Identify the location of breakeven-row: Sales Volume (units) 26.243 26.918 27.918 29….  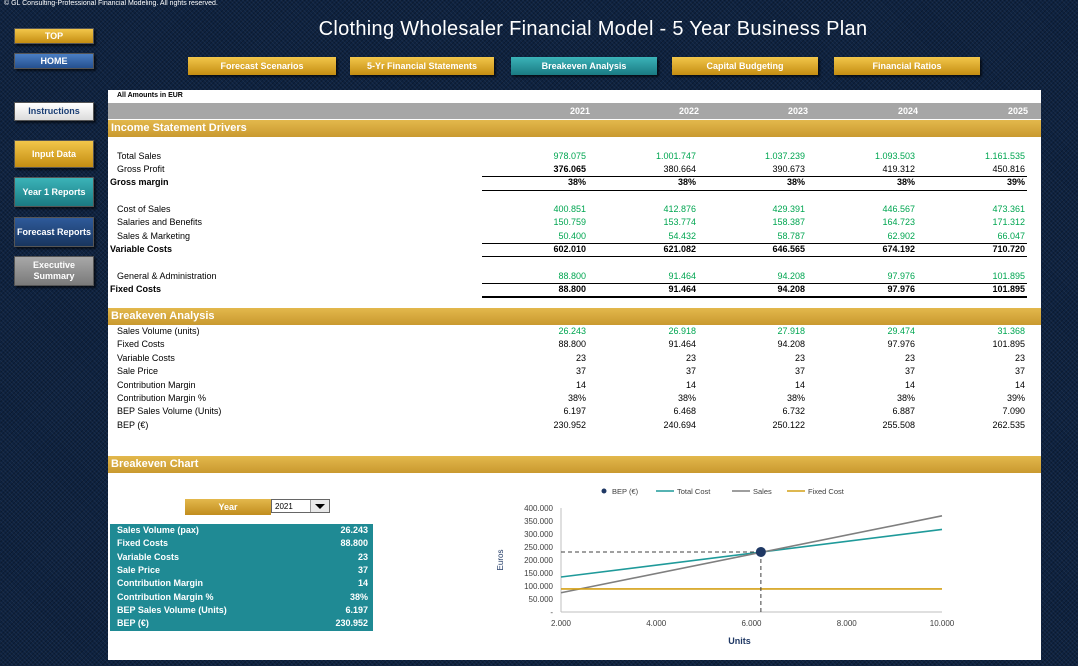
(574, 331).